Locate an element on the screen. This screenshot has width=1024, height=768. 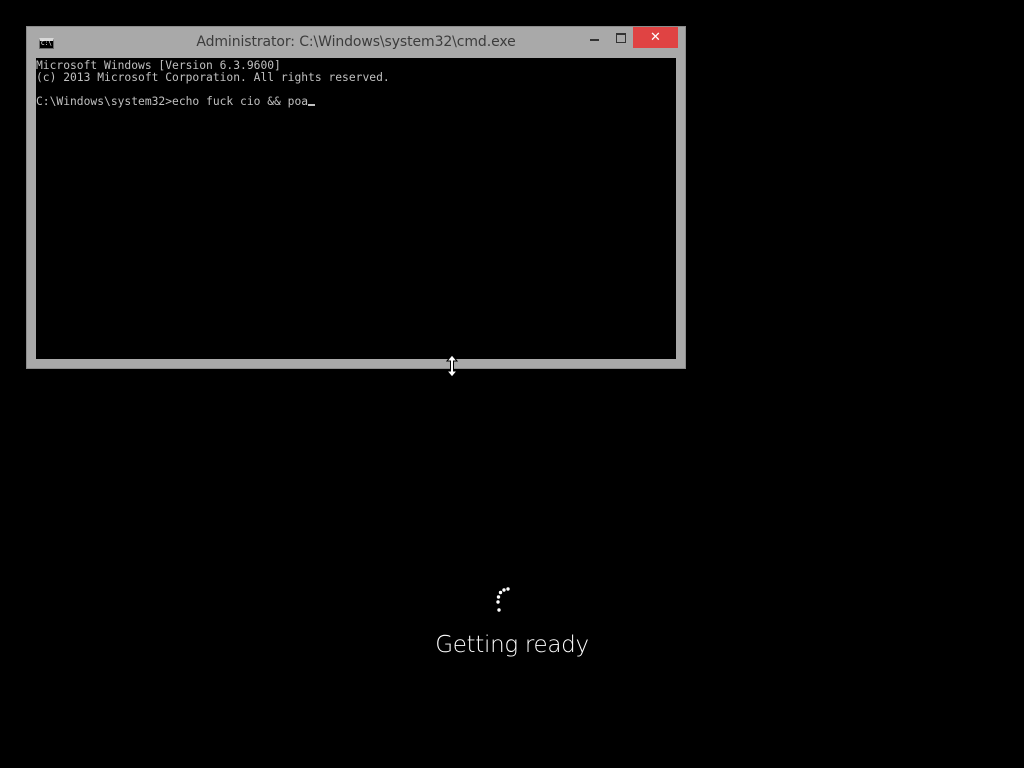
status-text: Getting ready is located at coordinates (512, 645).